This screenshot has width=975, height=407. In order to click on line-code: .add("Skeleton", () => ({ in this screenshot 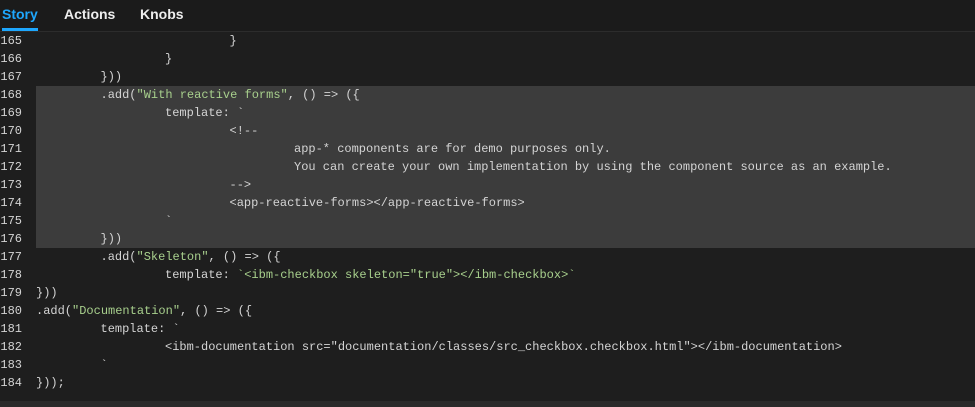, I will do `click(190, 257)`.